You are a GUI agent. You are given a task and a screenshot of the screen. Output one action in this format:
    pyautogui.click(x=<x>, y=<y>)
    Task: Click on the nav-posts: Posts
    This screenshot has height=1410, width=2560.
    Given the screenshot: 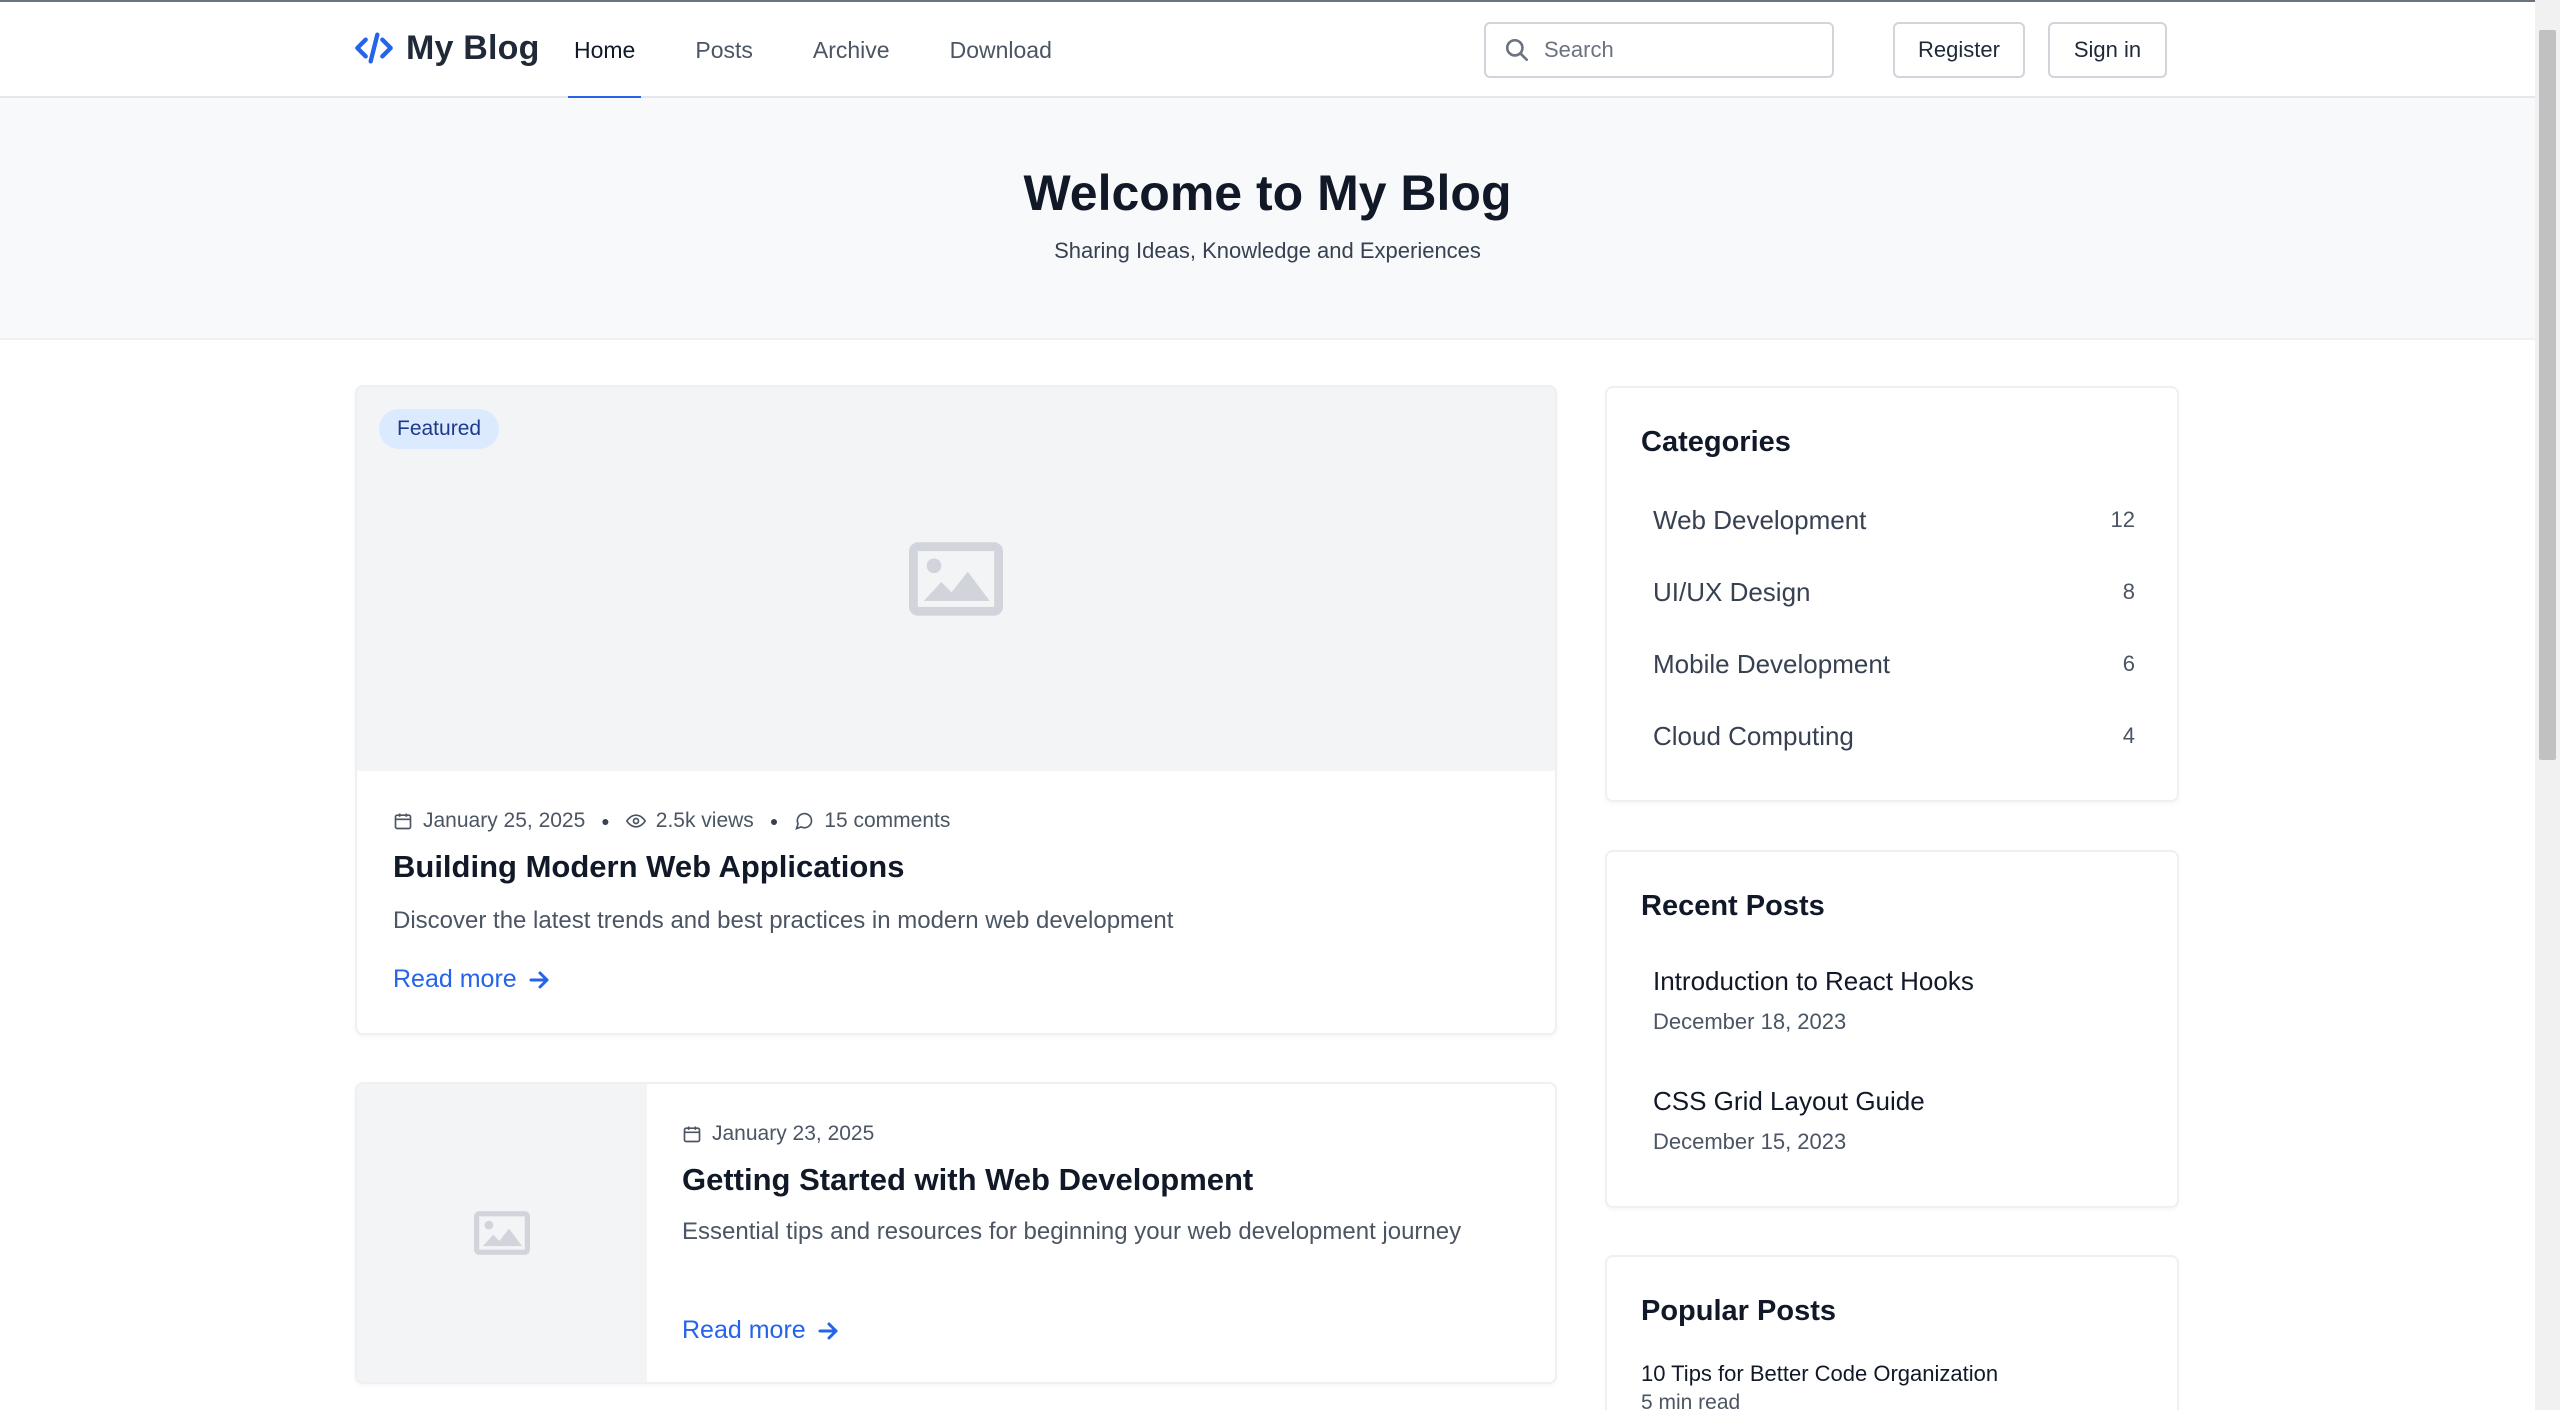 What is the action you would take?
    pyautogui.click(x=724, y=50)
    